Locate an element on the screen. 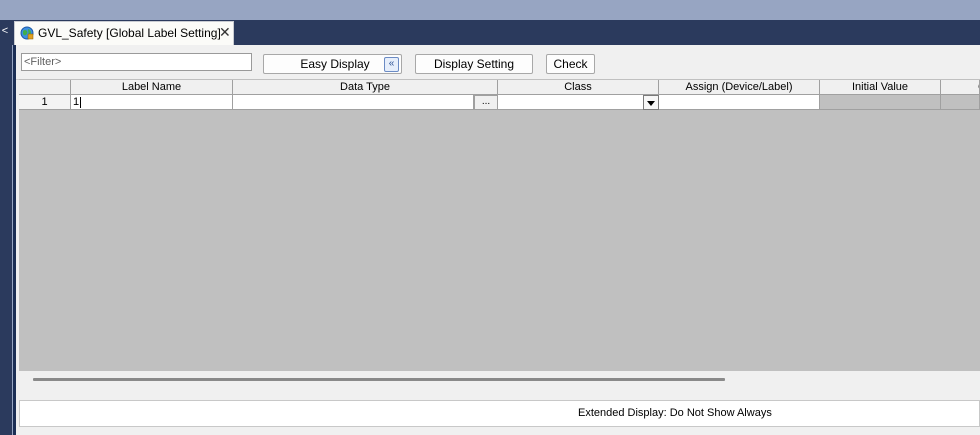 The width and height of the screenshot is (980, 435). chevron-down-icon is located at coordinates (651, 103).